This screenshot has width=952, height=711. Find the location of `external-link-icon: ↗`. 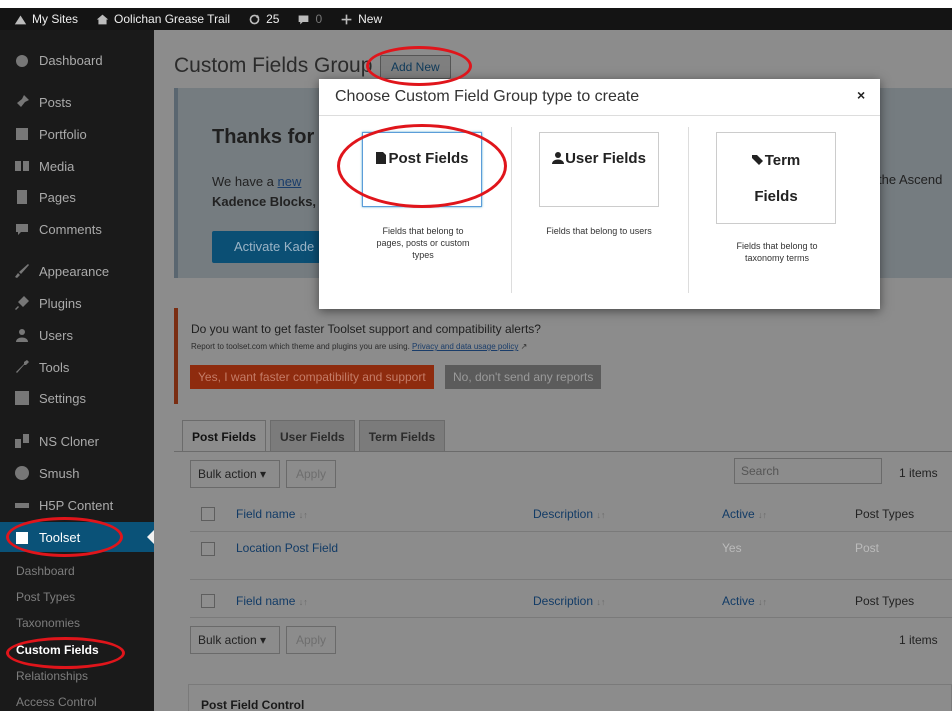

external-link-icon: ↗ is located at coordinates (524, 346).